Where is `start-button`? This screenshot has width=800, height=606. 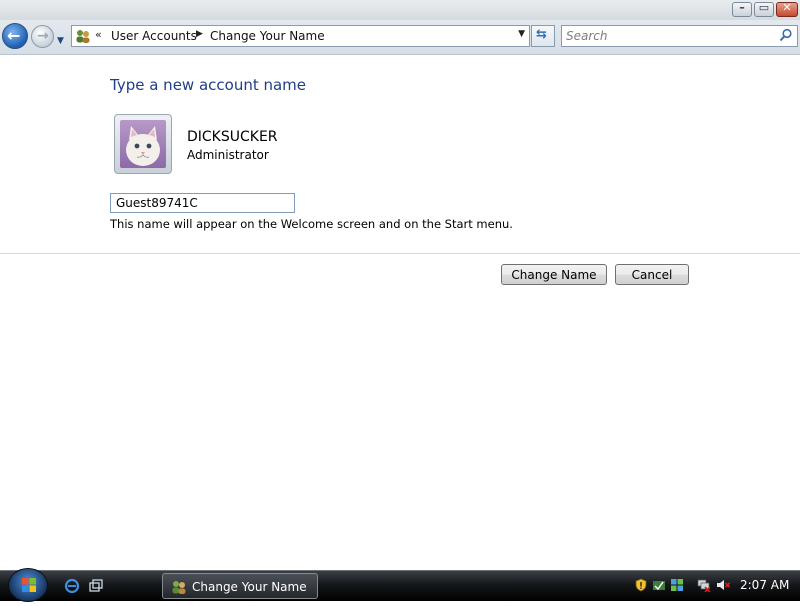 start-button is located at coordinates (28, 585).